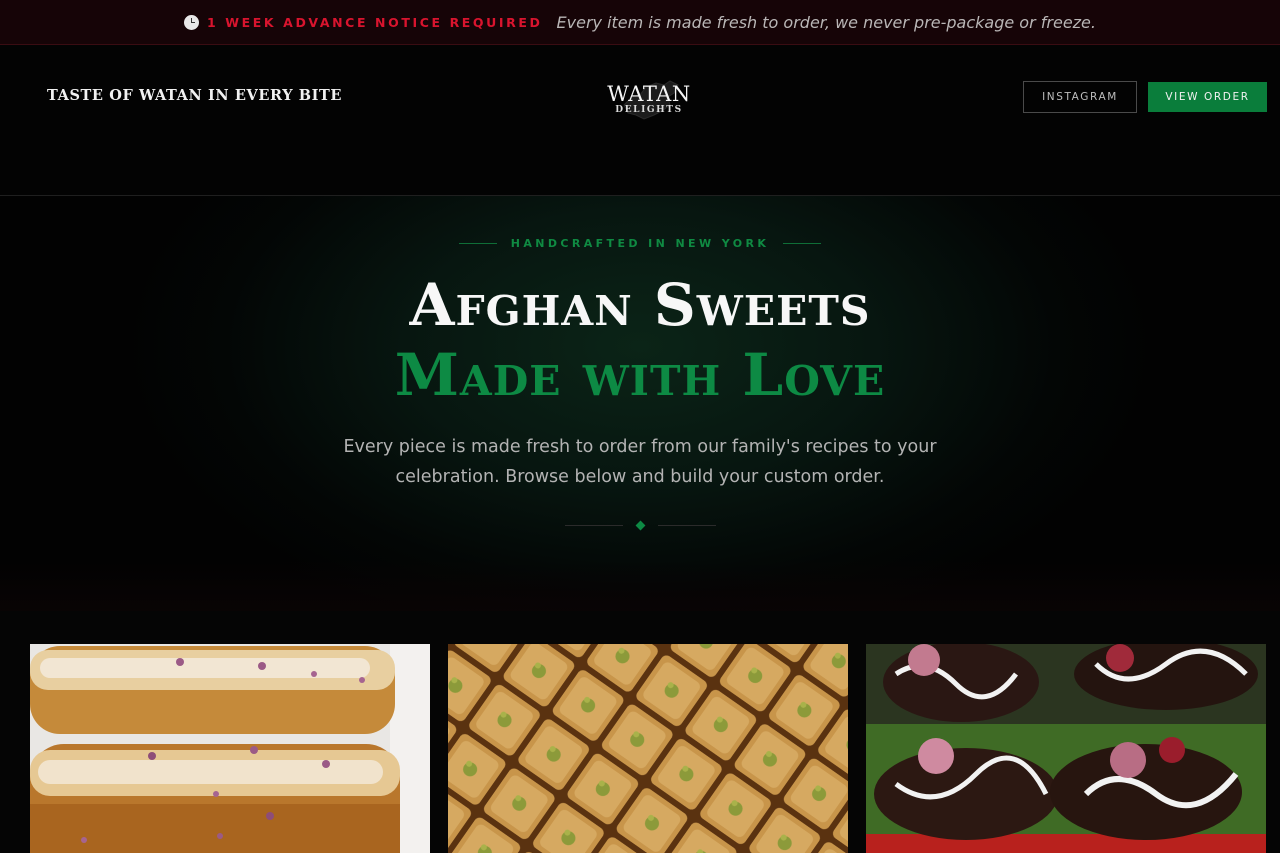 The height and width of the screenshot is (853, 1280). I want to click on eyebrow-line-left, so click(477, 243).